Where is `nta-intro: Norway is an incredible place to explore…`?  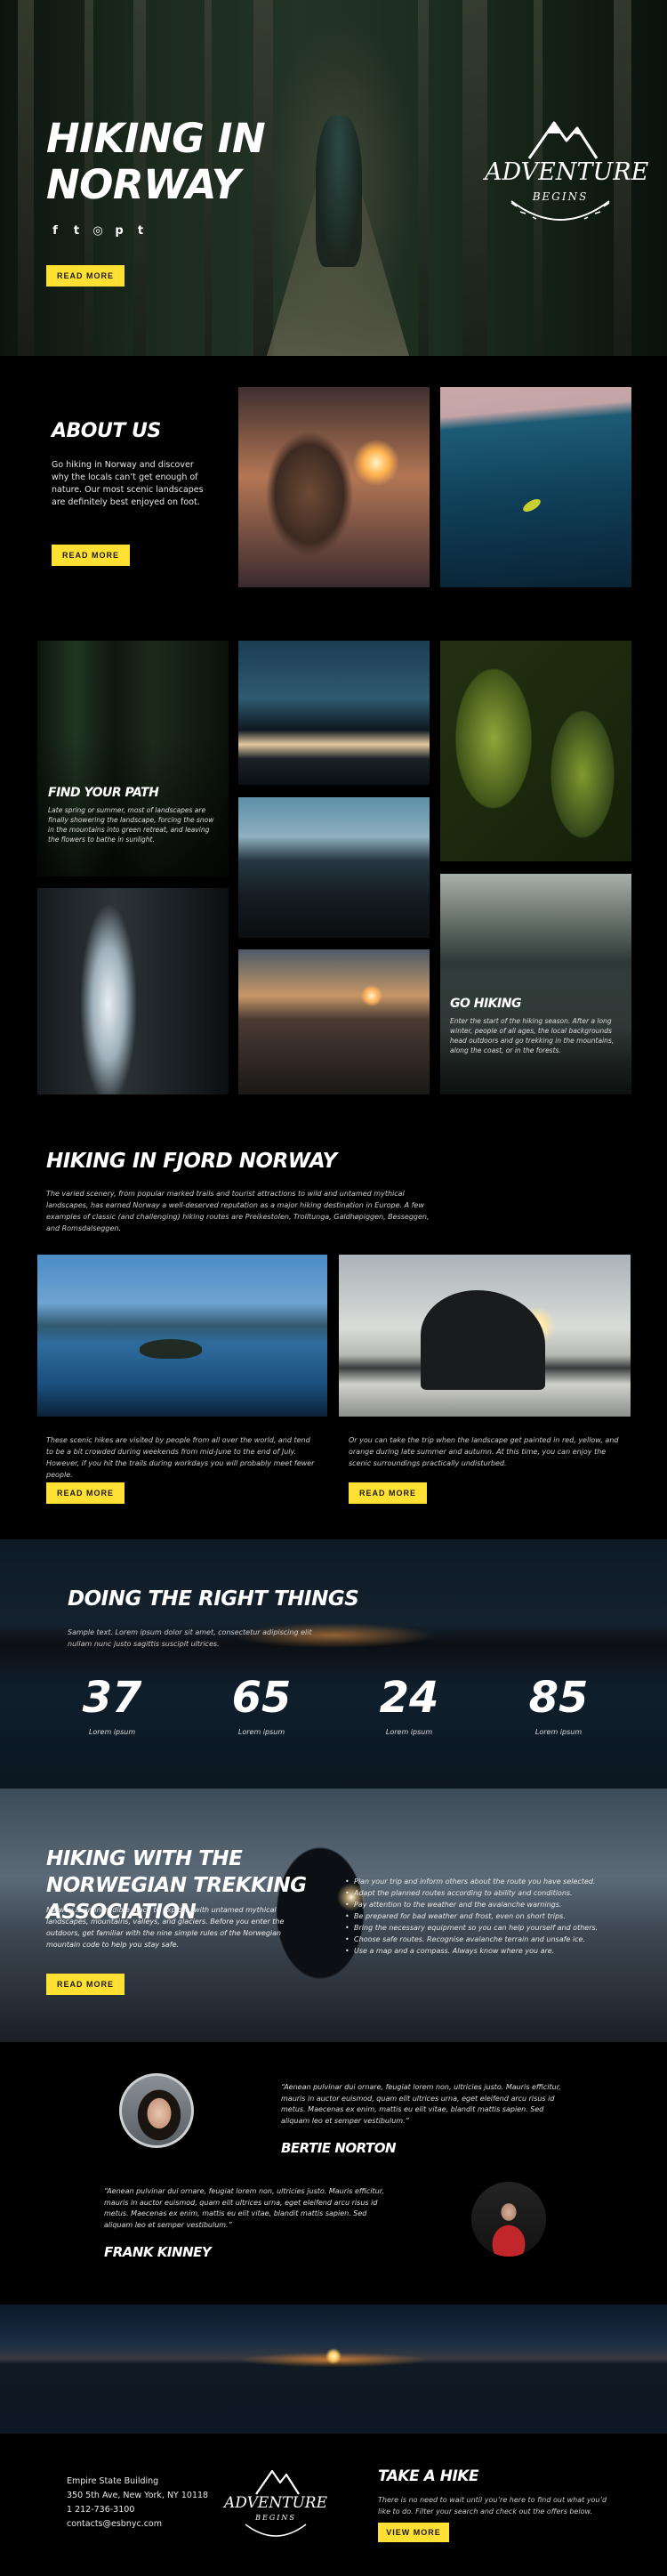 nta-intro: Norway is an incredible place to explore… is located at coordinates (165, 1927).